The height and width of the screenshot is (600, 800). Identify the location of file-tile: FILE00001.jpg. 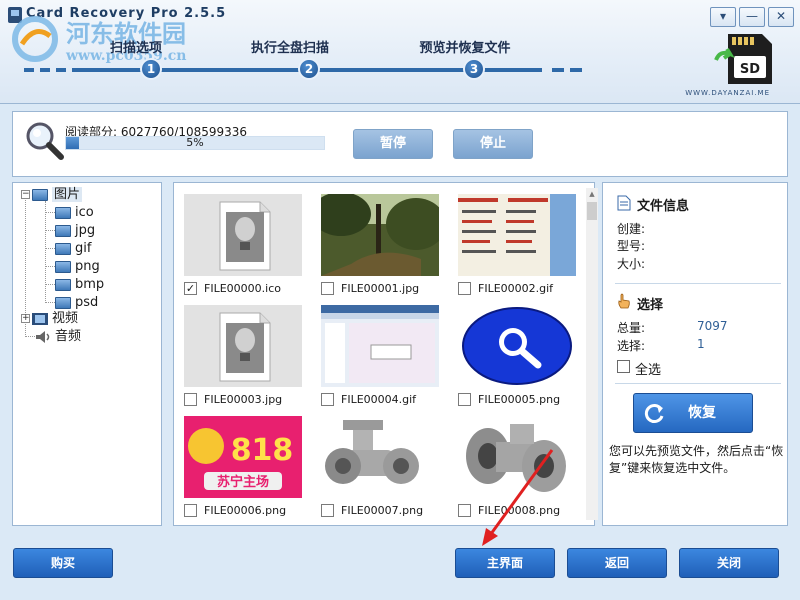
(380, 249).